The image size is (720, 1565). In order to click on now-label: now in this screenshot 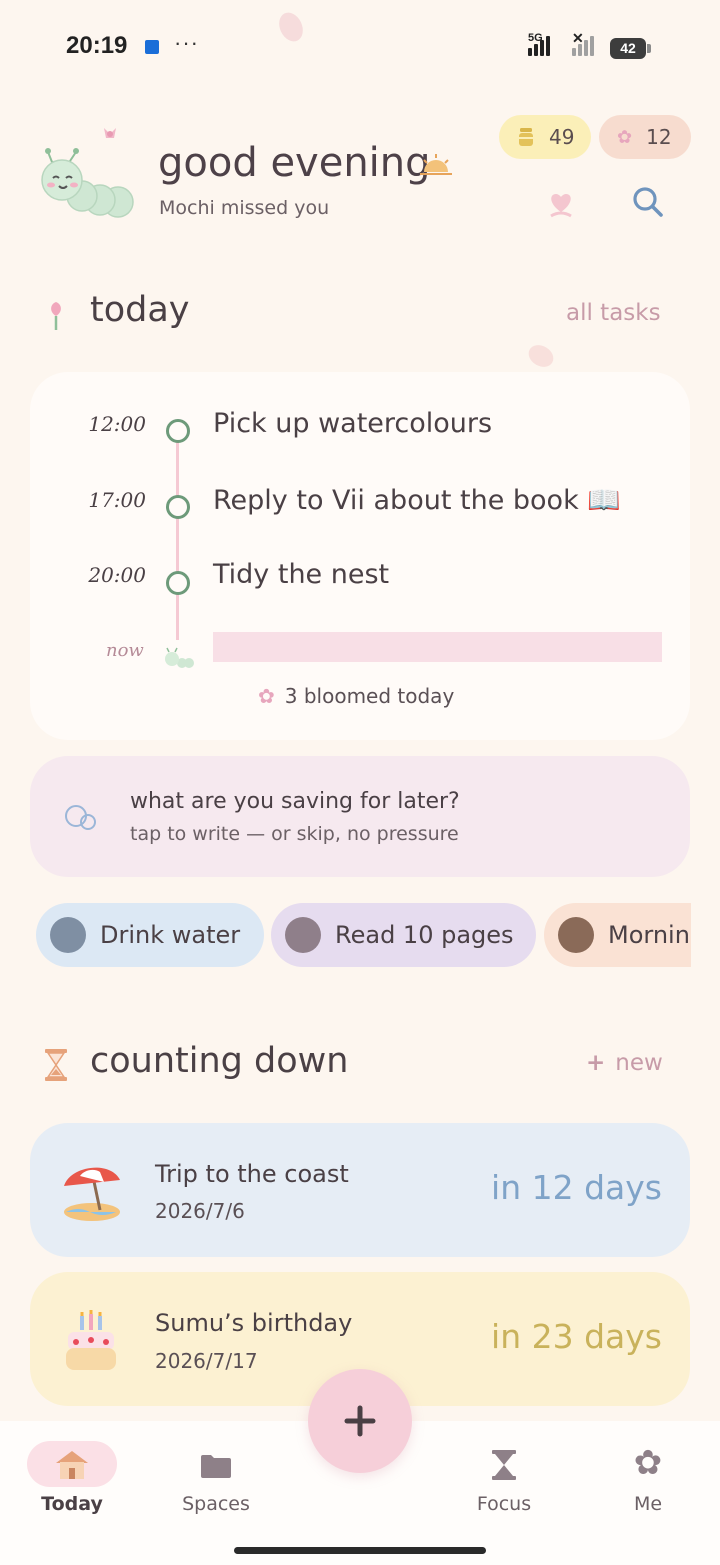, I will do `click(125, 650)`.